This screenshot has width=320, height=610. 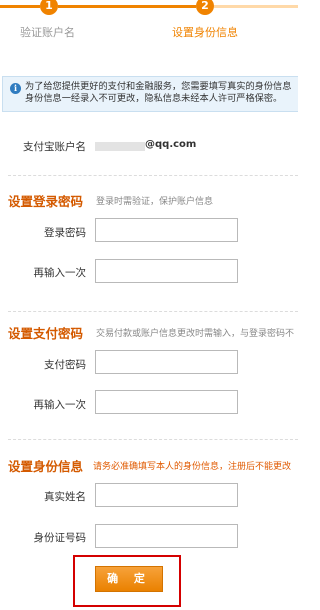 I want to click on id-number-input, so click(x=166, y=536).